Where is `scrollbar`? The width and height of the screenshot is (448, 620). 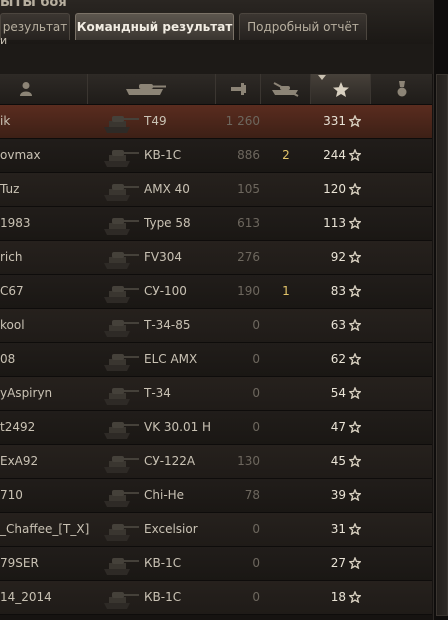
scrollbar is located at coordinates (440, 310).